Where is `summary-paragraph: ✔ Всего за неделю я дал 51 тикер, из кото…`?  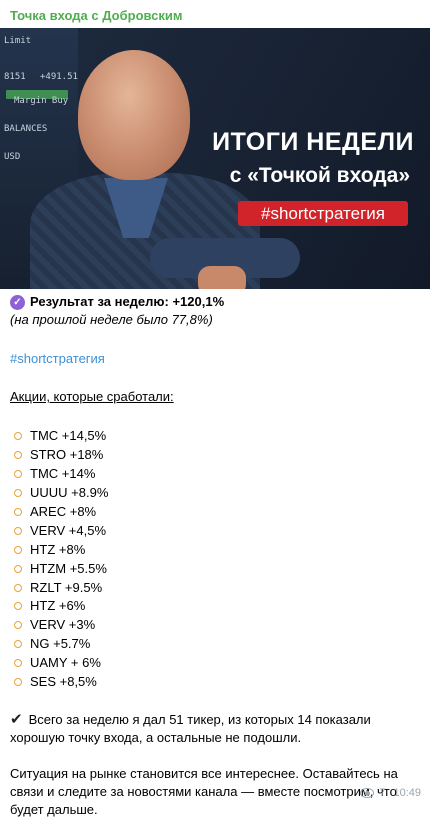 summary-paragraph: ✔ Всего за неделю я дал 51 тикер, из кото… is located at coordinates (190, 728).